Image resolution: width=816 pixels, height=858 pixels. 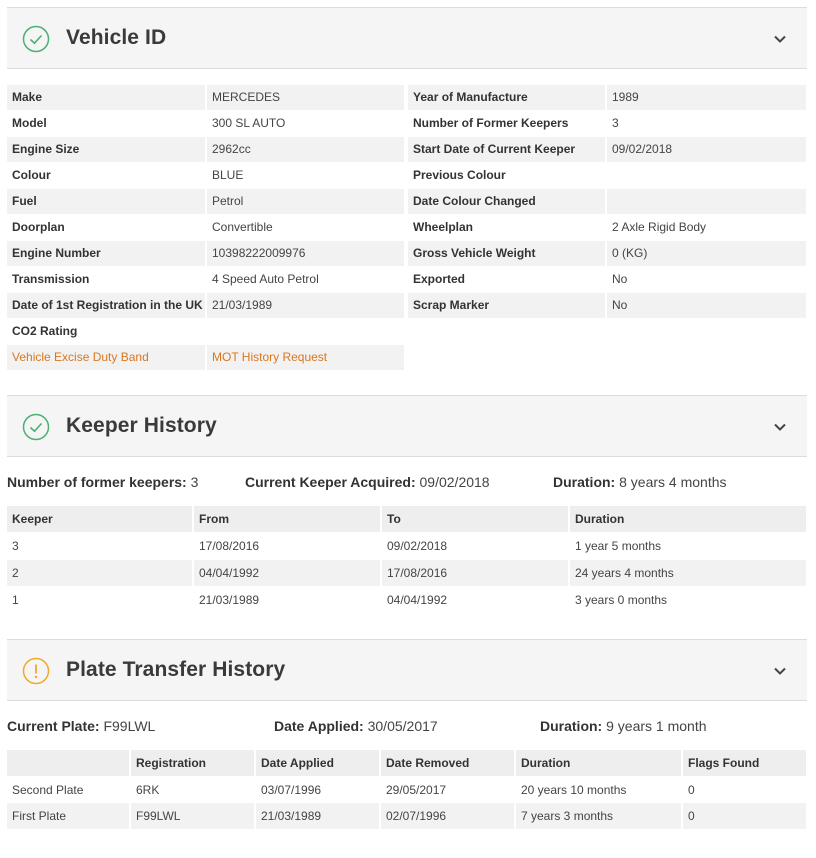 I want to click on plate-transfer-title: Plate Transfer History, so click(x=176, y=669).